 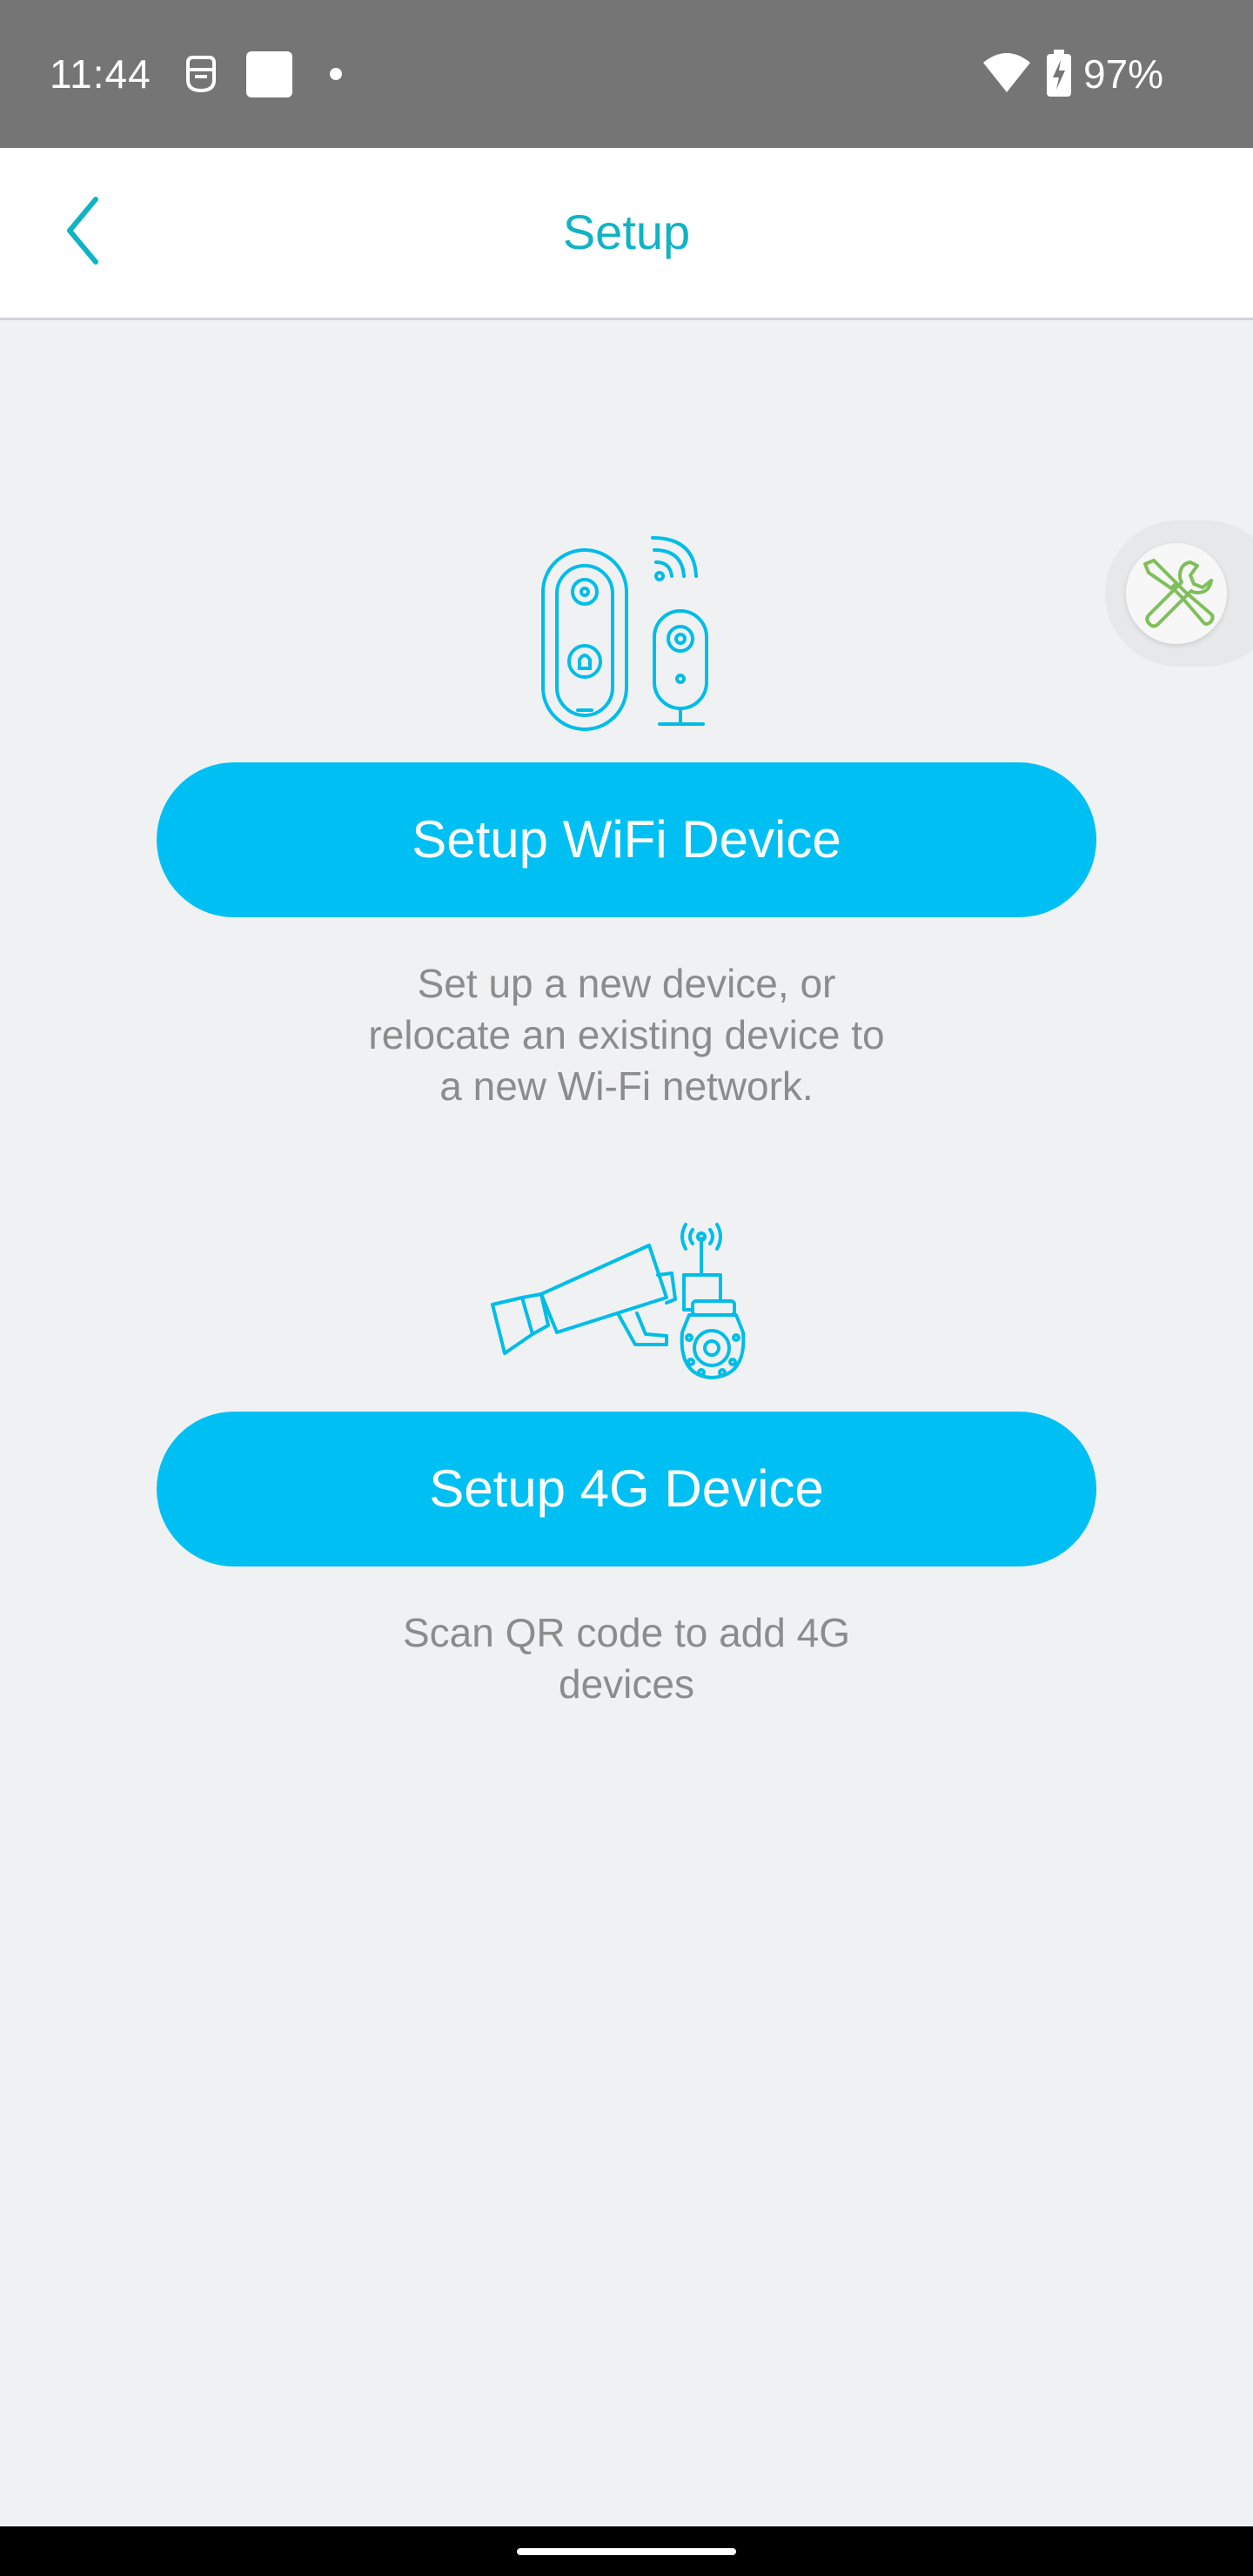 I want to click on status-time: 11:44, so click(x=100, y=74).